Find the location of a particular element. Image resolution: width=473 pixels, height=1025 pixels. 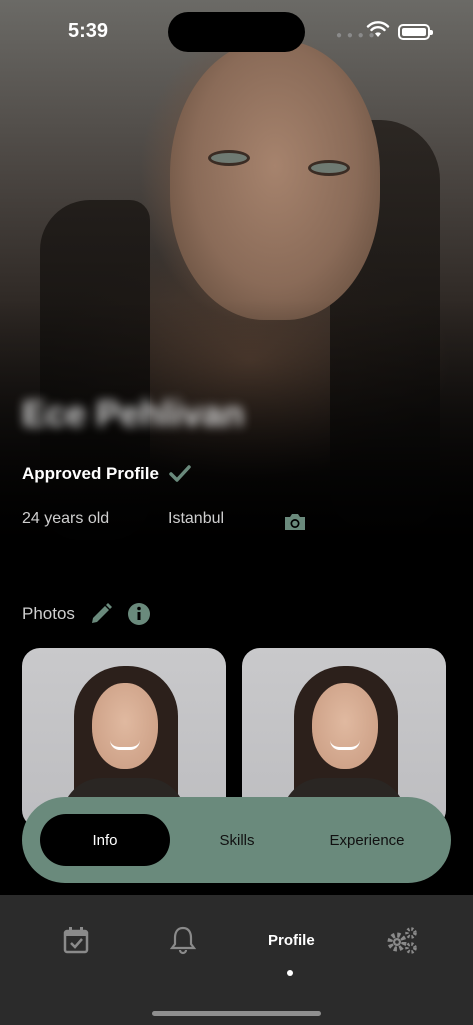

profile-age: 24 years old is located at coordinates (66, 518).